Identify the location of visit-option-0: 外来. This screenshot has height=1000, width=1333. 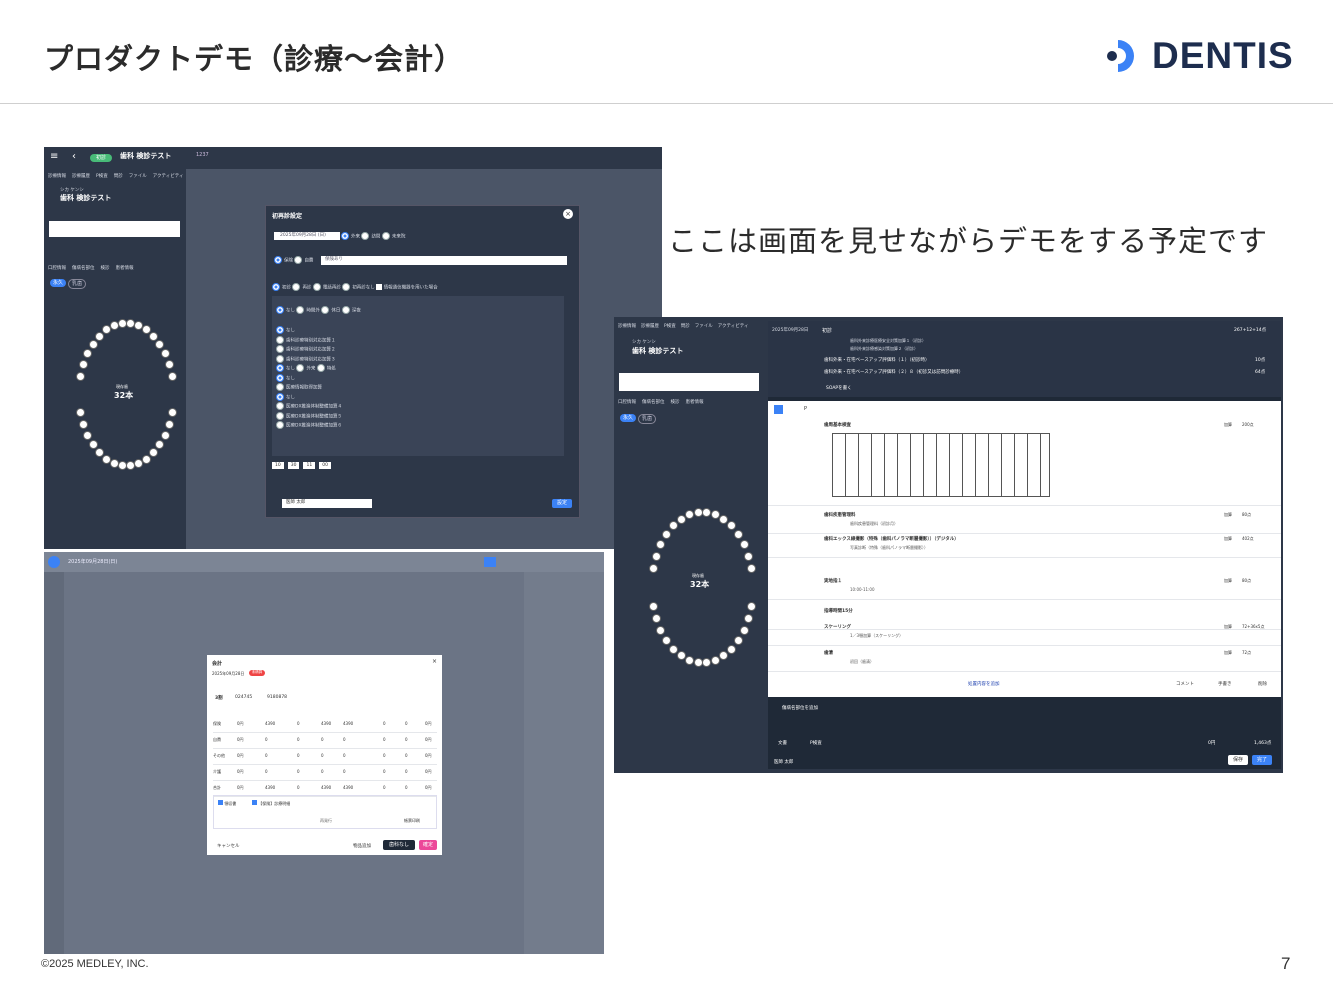
(355, 237).